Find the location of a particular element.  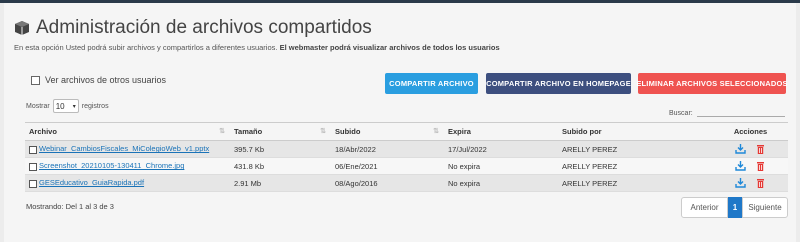

length-select: 10 ▾ is located at coordinates (65, 106).